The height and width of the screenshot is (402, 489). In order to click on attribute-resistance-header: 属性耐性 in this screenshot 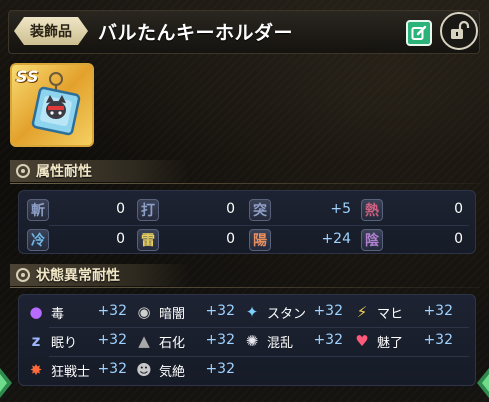, I will do `click(100, 171)`.